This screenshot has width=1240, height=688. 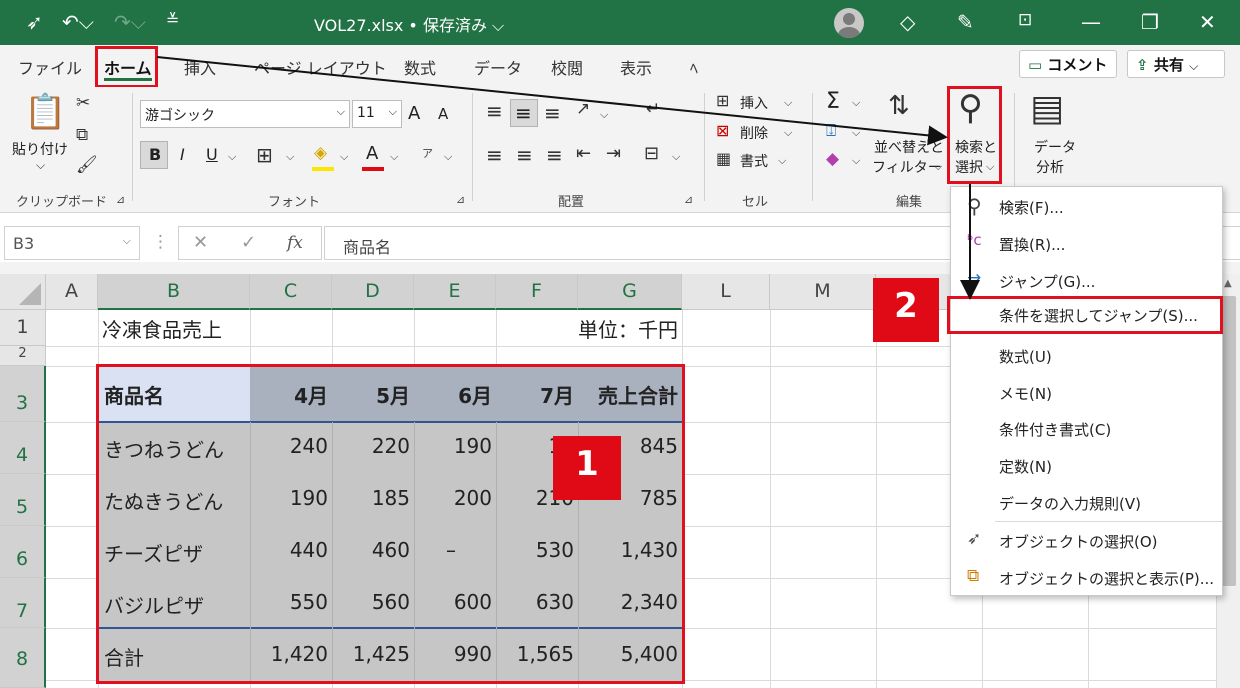 I want to click on format-painter-icon: 🖌, so click(x=87, y=165).